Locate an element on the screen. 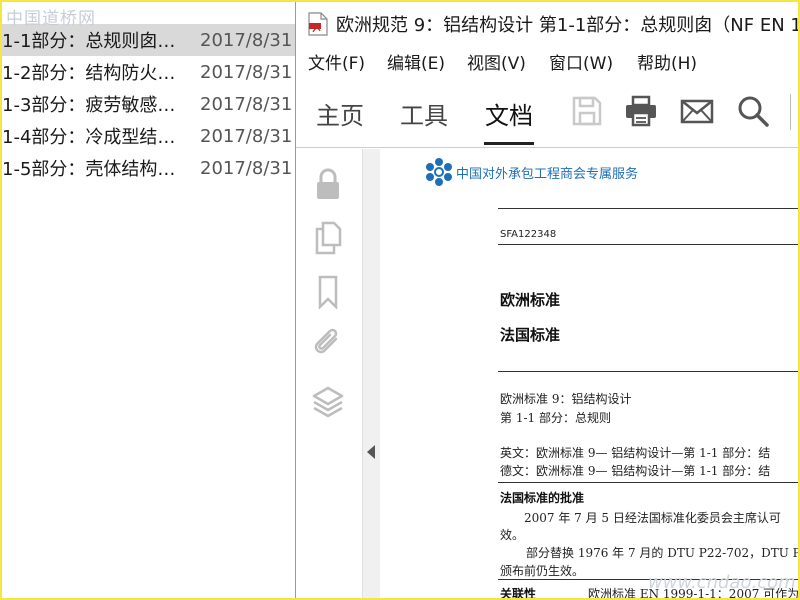 The width and height of the screenshot is (800, 600). menu-window: 窗口(W) is located at coordinates (581, 61).